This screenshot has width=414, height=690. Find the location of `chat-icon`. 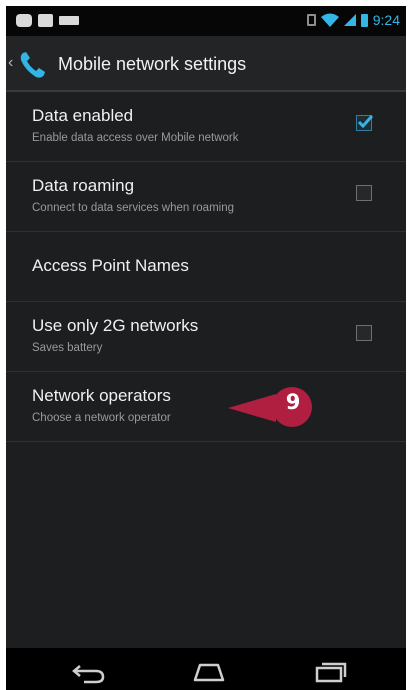

chat-icon is located at coordinates (24, 20).